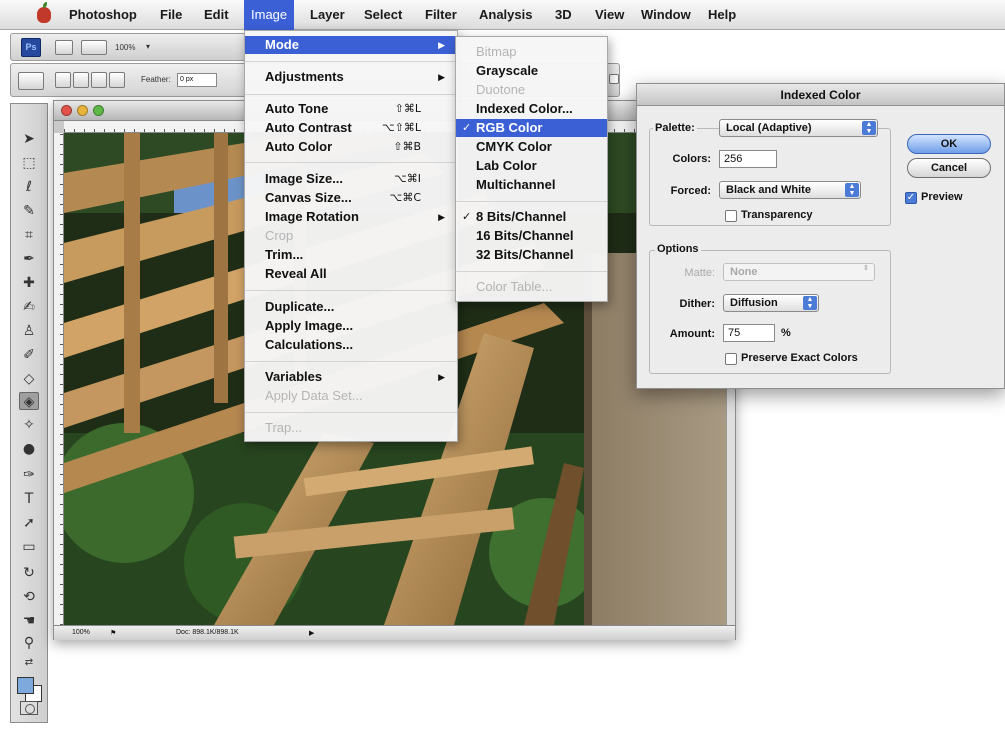 The height and width of the screenshot is (731, 1005). What do you see at coordinates (81, 632) in the screenshot?
I see `document-zoom-level: 100%` at bounding box center [81, 632].